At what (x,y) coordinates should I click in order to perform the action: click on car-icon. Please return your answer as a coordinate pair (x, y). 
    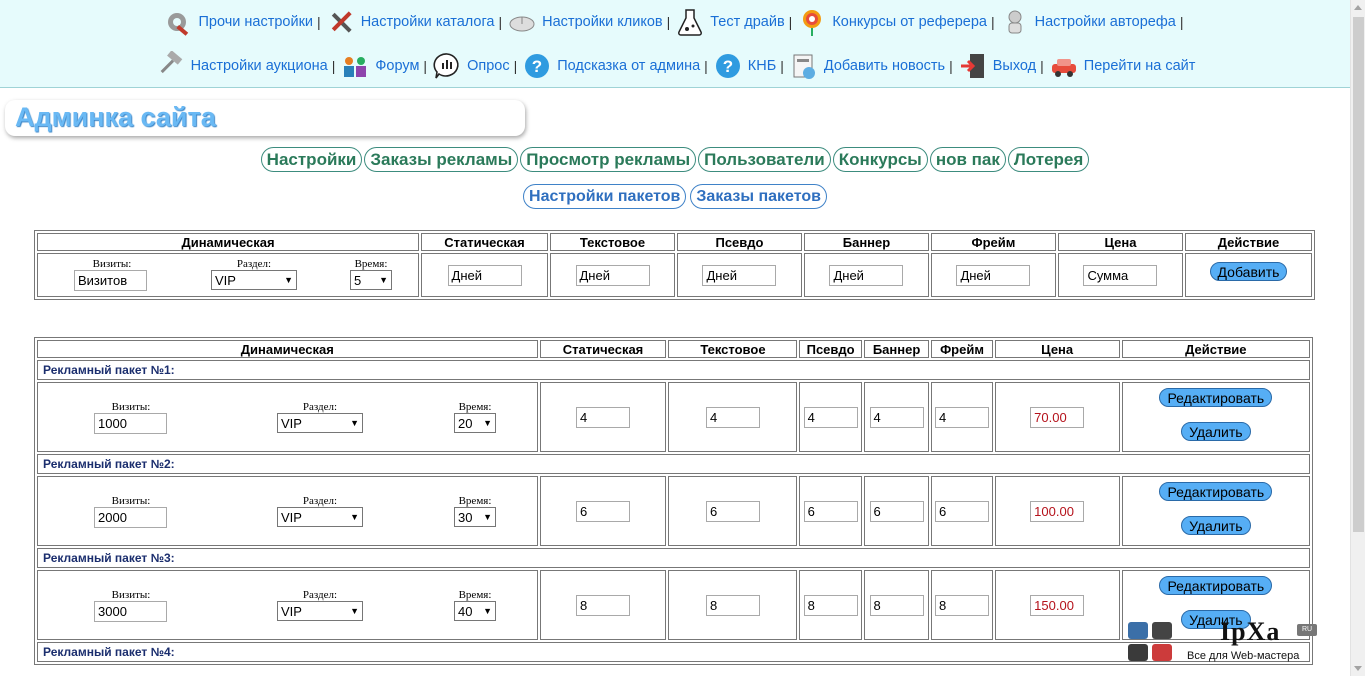
    Looking at the image, I should click on (1064, 66).